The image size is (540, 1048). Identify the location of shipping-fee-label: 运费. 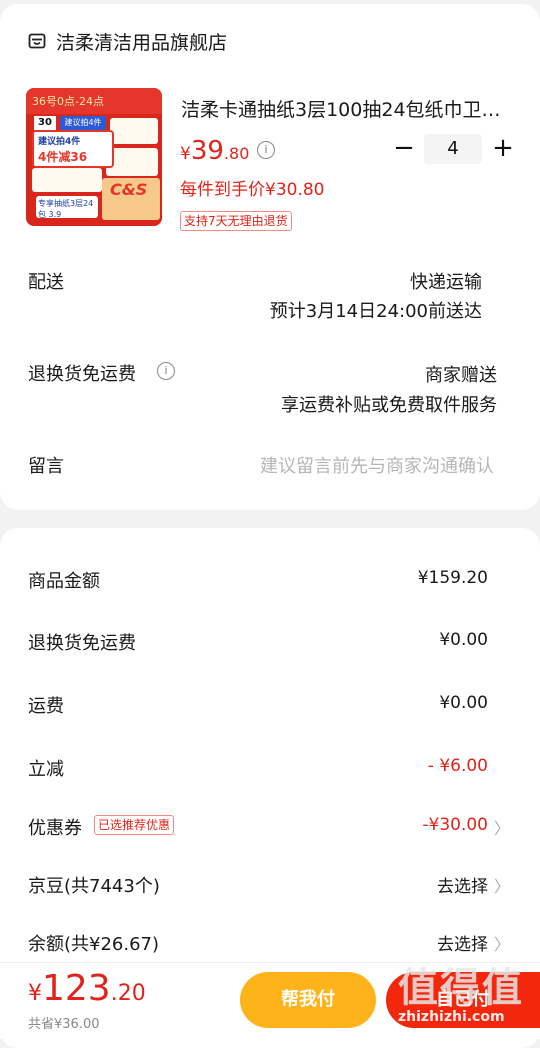
(46, 706).